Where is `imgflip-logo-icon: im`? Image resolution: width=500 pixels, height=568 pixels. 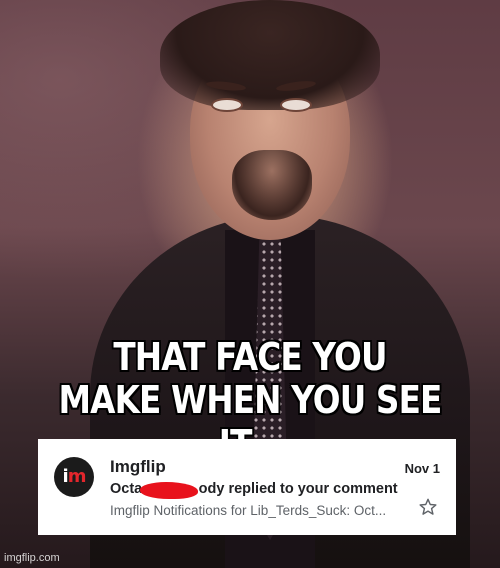
imgflip-logo-icon: im is located at coordinates (74, 477).